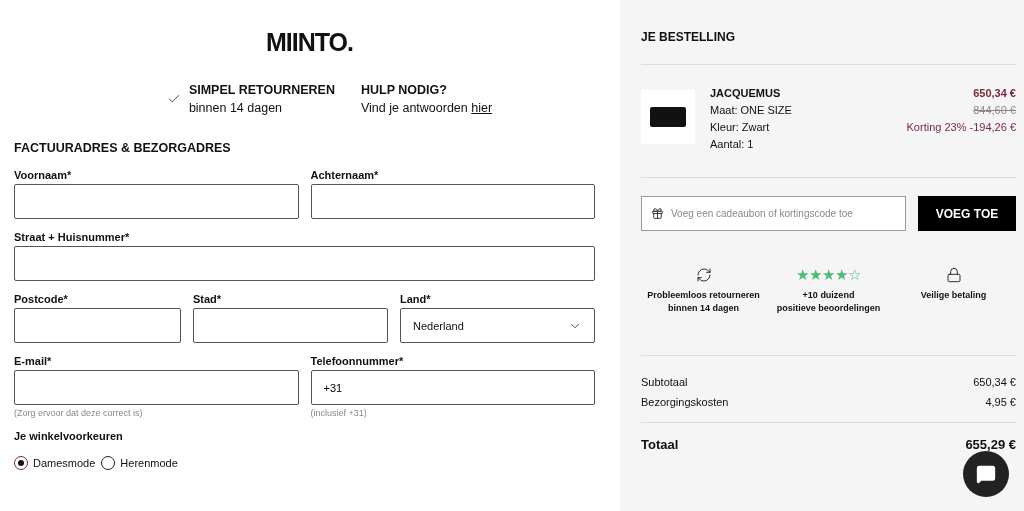 The width and height of the screenshot is (1024, 511). I want to click on field-label: Telefoonnummer*, so click(357, 361).